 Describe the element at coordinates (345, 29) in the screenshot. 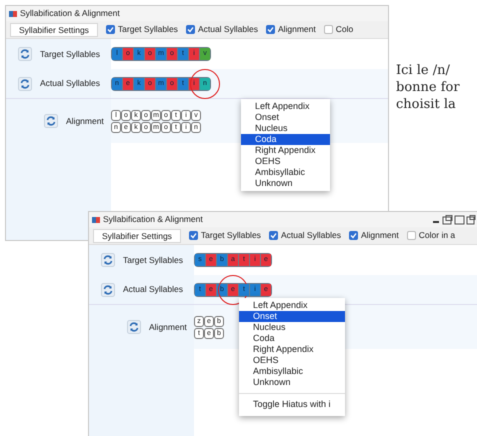

I see `checkbox-label: Colo` at that location.